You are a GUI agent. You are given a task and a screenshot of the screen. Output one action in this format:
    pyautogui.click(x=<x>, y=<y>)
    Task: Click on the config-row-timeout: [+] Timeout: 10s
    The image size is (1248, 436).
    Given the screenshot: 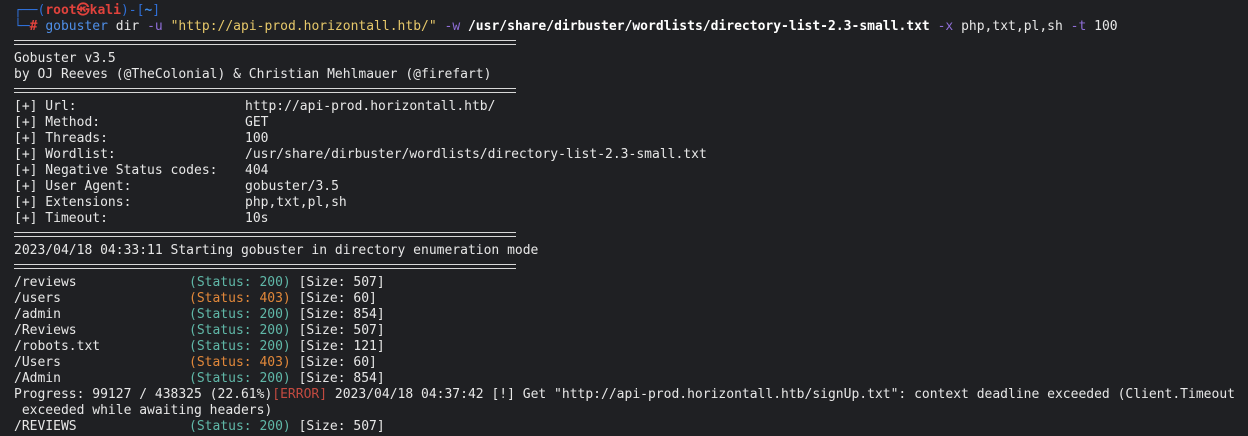 What is the action you would take?
    pyautogui.click(x=141, y=218)
    